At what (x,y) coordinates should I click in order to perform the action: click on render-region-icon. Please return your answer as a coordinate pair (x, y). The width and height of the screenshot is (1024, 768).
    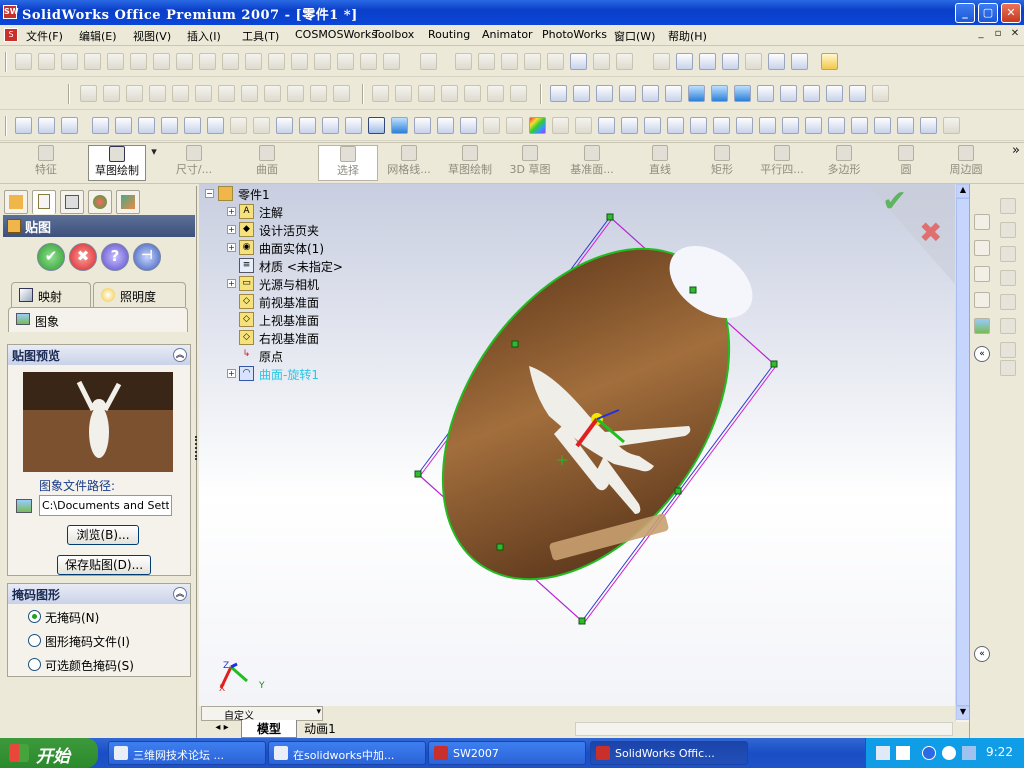
    Looking at the image, I should click on (652, 125).